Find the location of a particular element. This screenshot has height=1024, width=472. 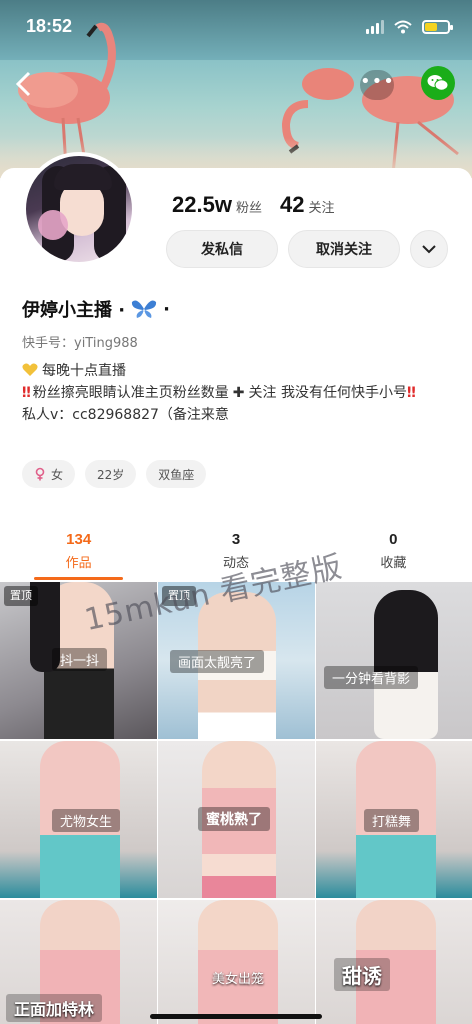

video-thumbnail: 甜诱 is located at coordinates (394, 962).